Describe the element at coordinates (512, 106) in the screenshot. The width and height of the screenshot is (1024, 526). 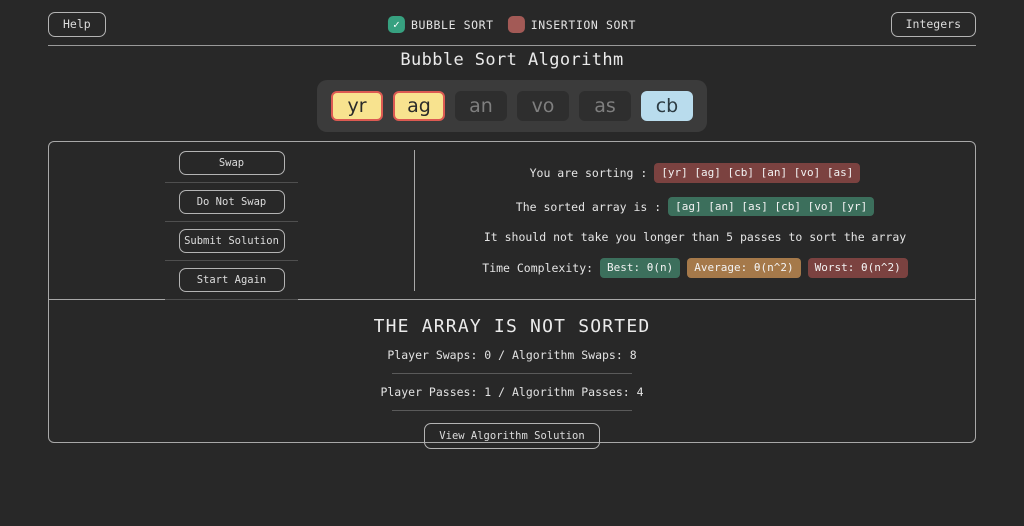
I see `array-container: yr ag an vo as cb` at that location.